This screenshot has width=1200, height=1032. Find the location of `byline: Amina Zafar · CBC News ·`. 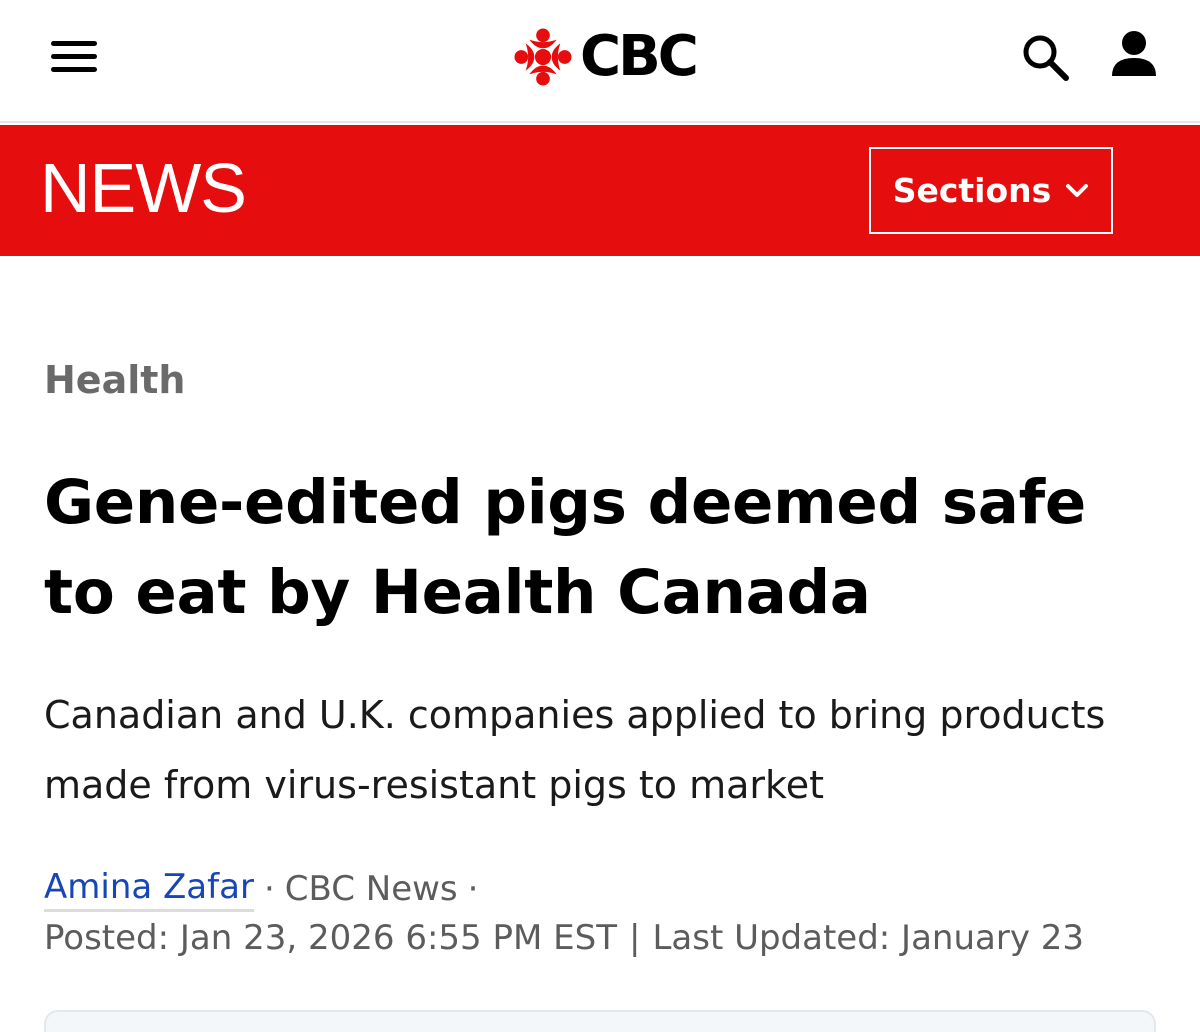

byline: Amina Zafar · CBC News · is located at coordinates (261, 889).